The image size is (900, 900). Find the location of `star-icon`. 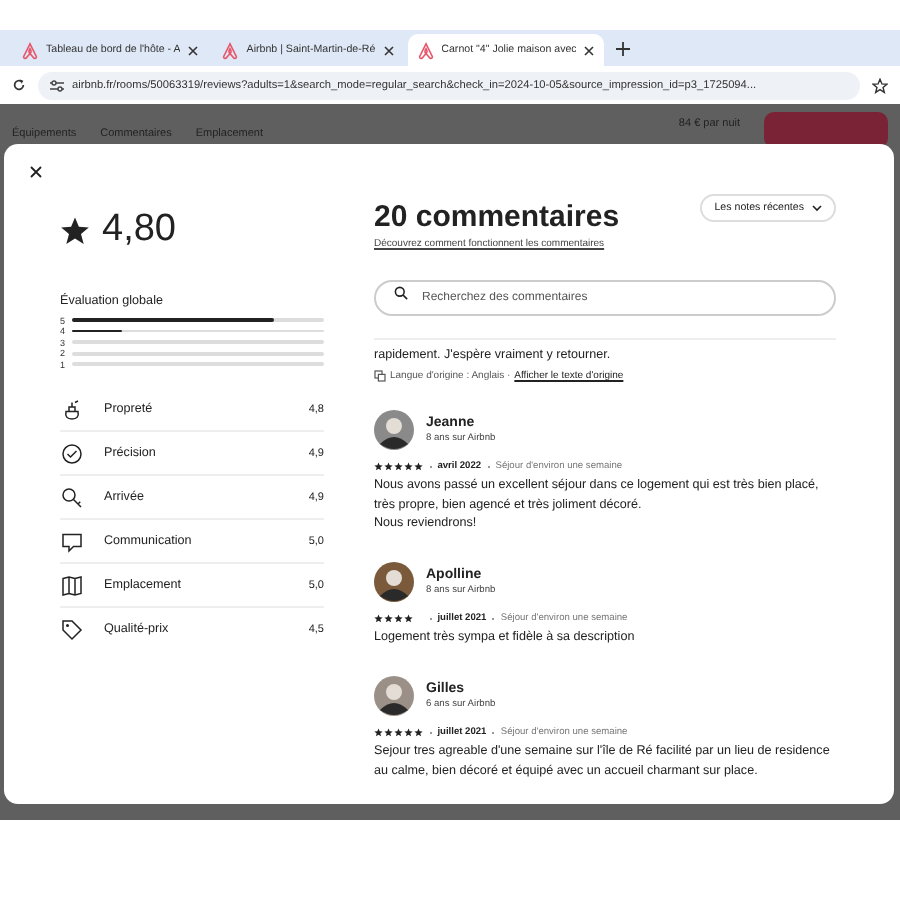

star-icon is located at coordinates (75, 230).